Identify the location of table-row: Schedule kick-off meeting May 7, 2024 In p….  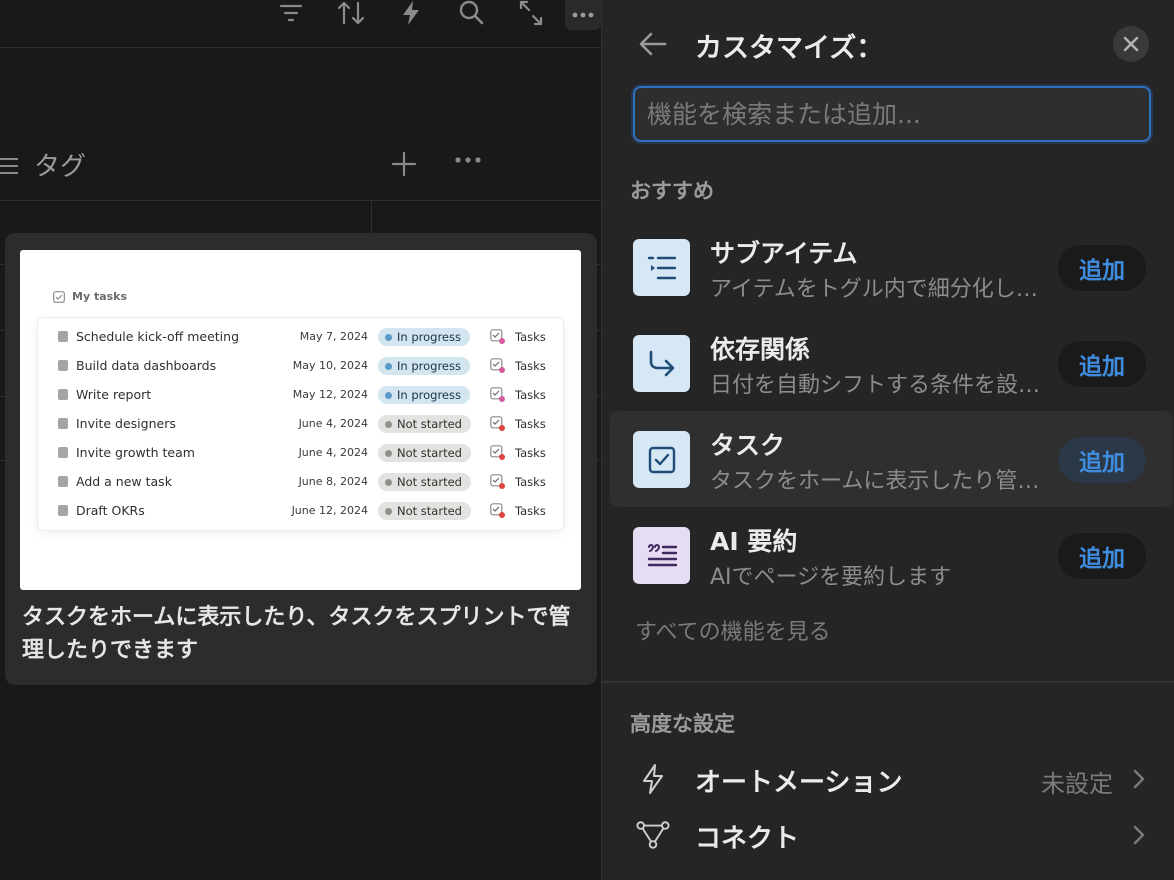
(301, 337).